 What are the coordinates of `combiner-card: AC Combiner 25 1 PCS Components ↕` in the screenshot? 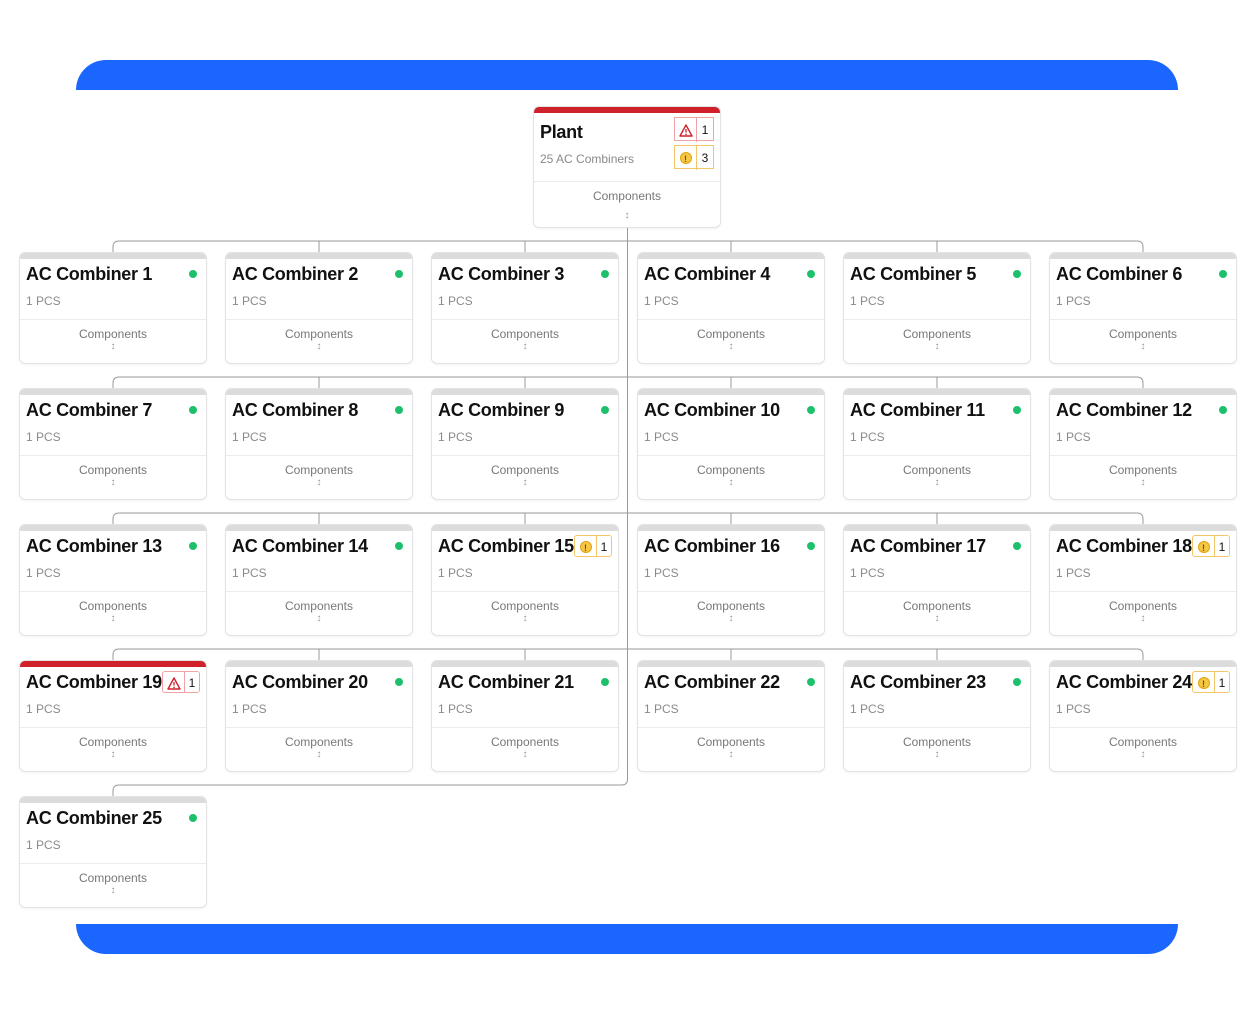 It's located at (113, 852).